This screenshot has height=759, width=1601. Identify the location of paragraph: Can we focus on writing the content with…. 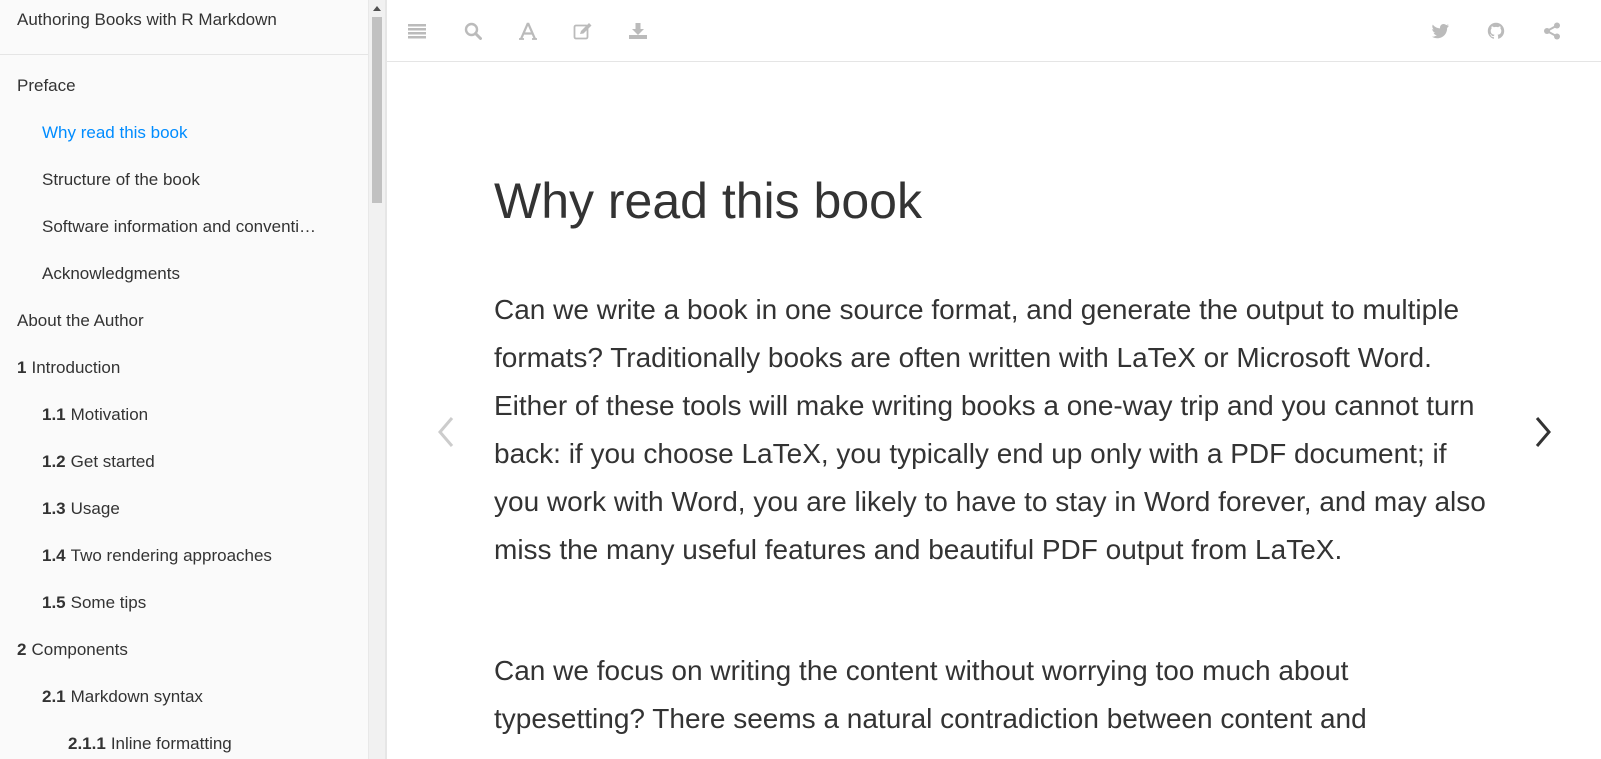
(930, 694).